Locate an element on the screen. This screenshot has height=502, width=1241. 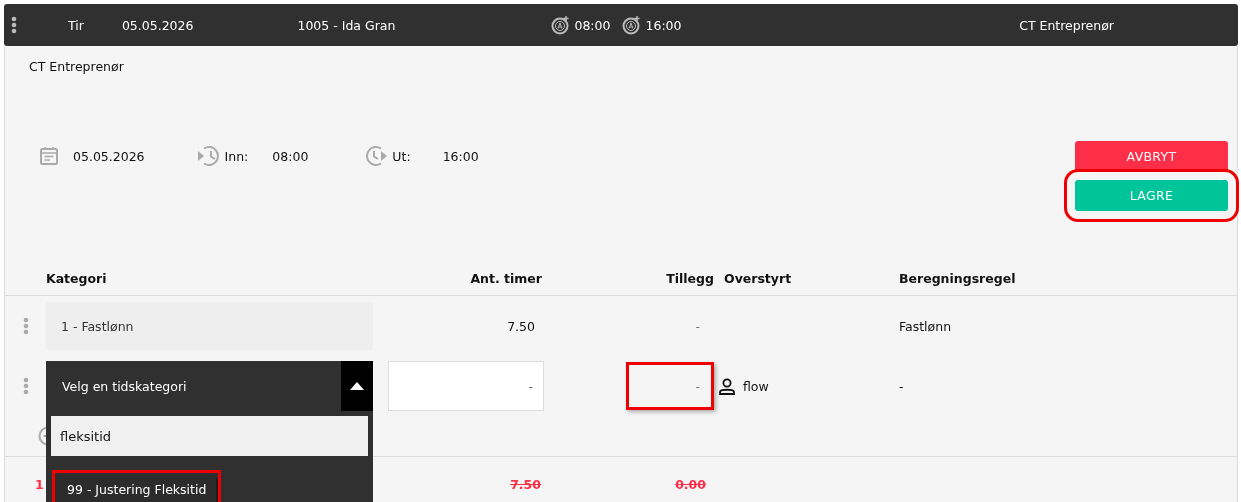
company-name: CT Entreprenør is located at coordinates (1066, 25).